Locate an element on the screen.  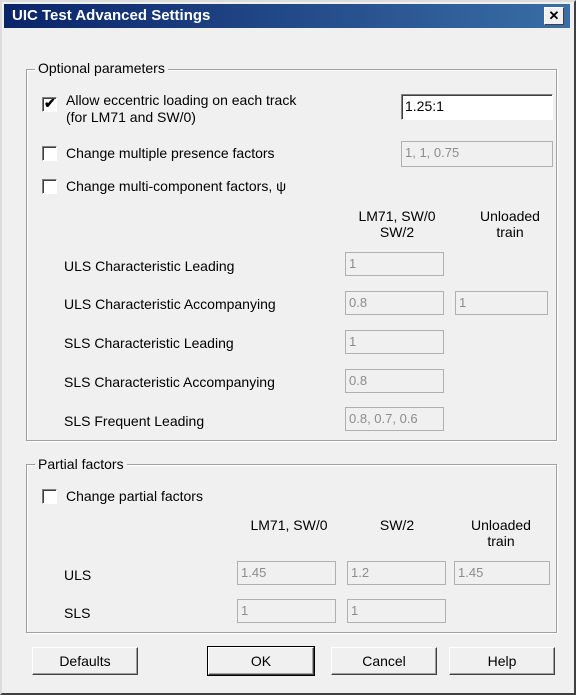
uls-row-label: ULS is located at coordinates (78, 575).